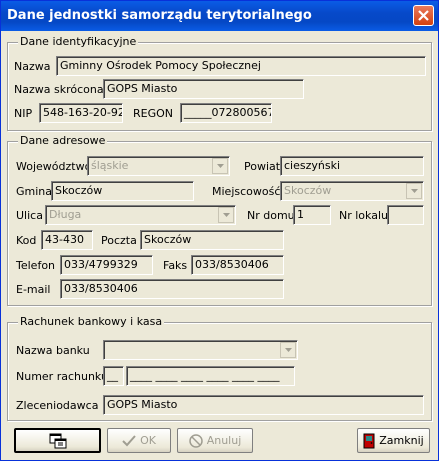 The width and height of the screenshot is (439, 461). Describe the element at coordinates (62, 376) in the screenshot. I see `account-number-label: Numer rachunku` at that location.